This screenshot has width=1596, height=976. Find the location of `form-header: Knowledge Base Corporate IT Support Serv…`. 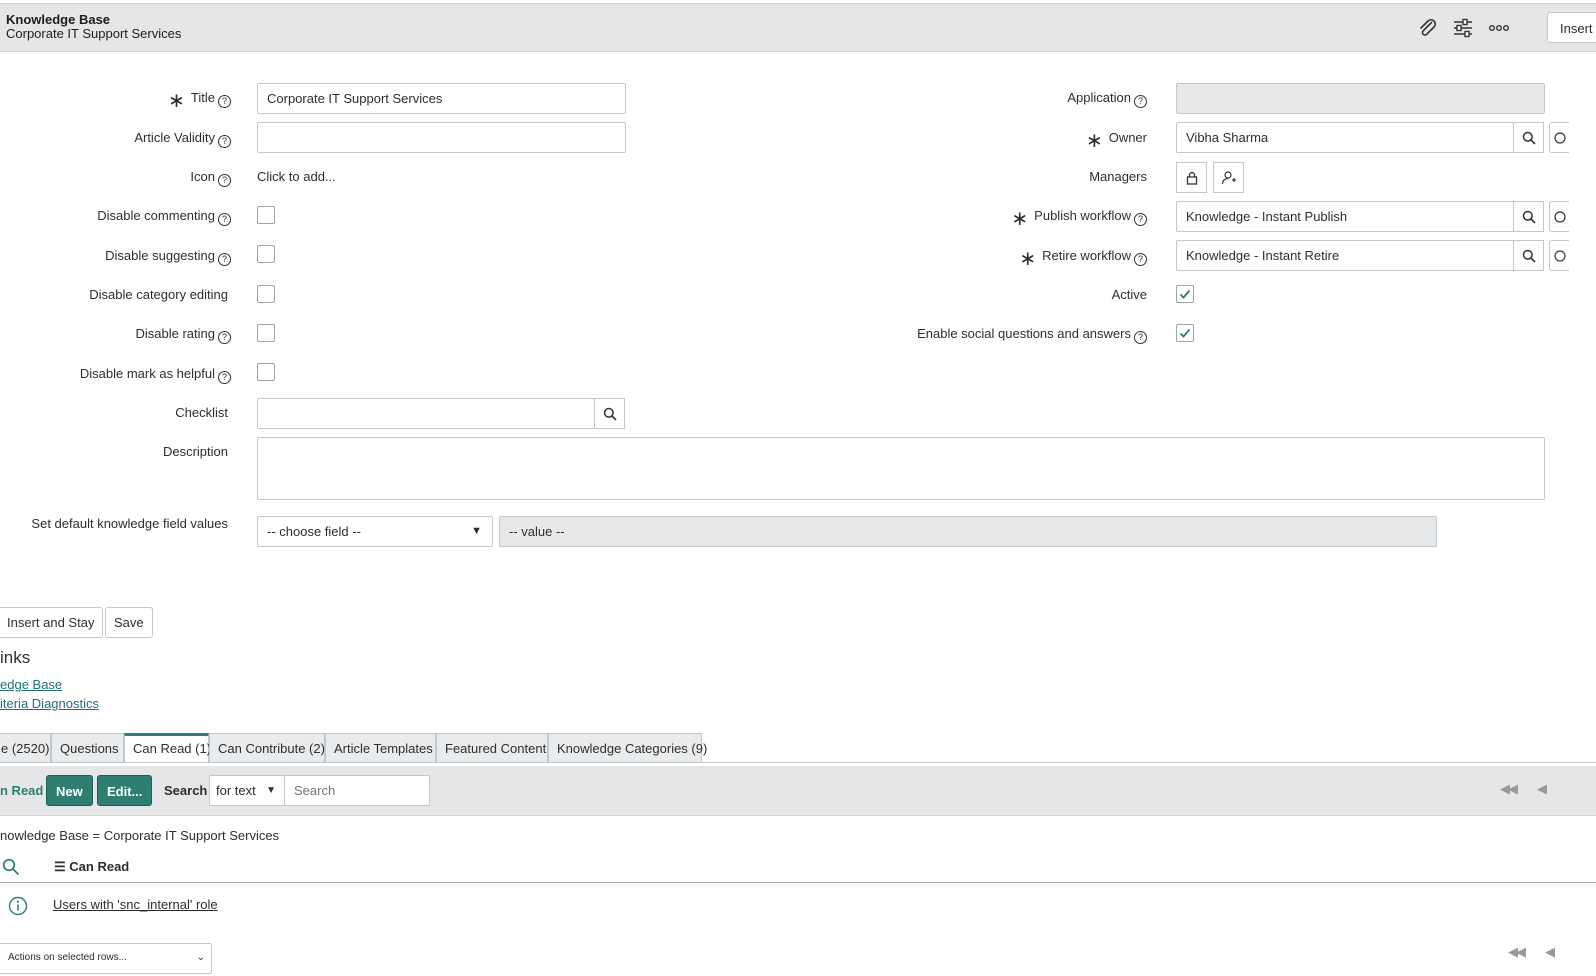

form-header: Knowledge Base Corporate IT Support Serv… is located at coordinates (798, 27).